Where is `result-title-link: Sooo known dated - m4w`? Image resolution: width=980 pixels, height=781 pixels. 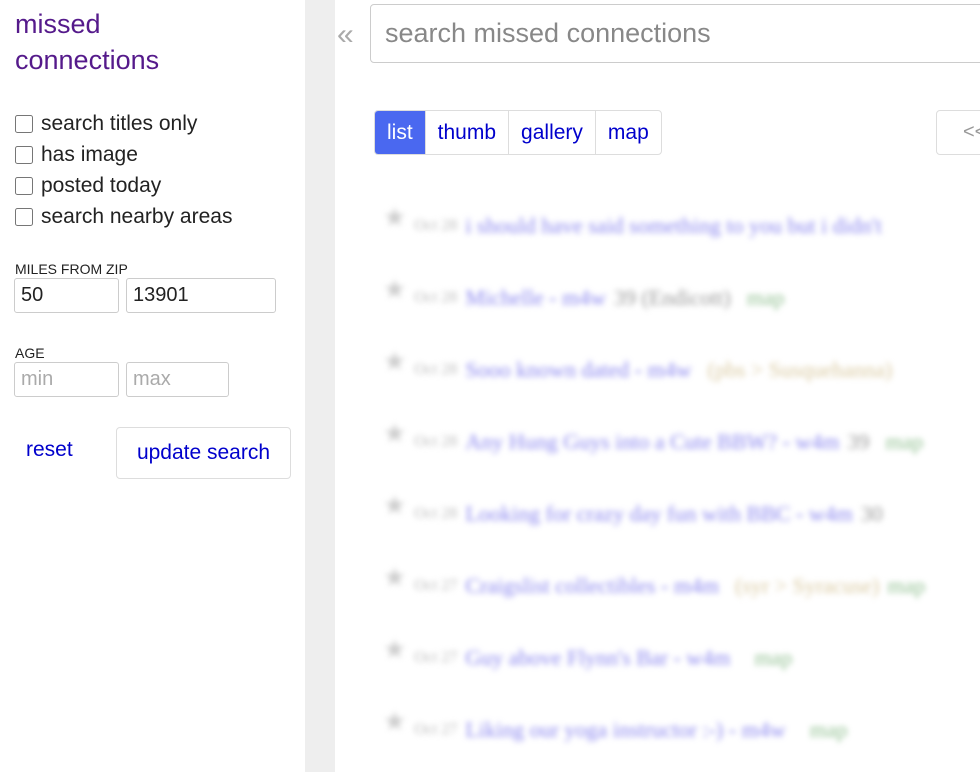
result-title-link: Sooo known dated - m4w is located at coordinates (578, 370).